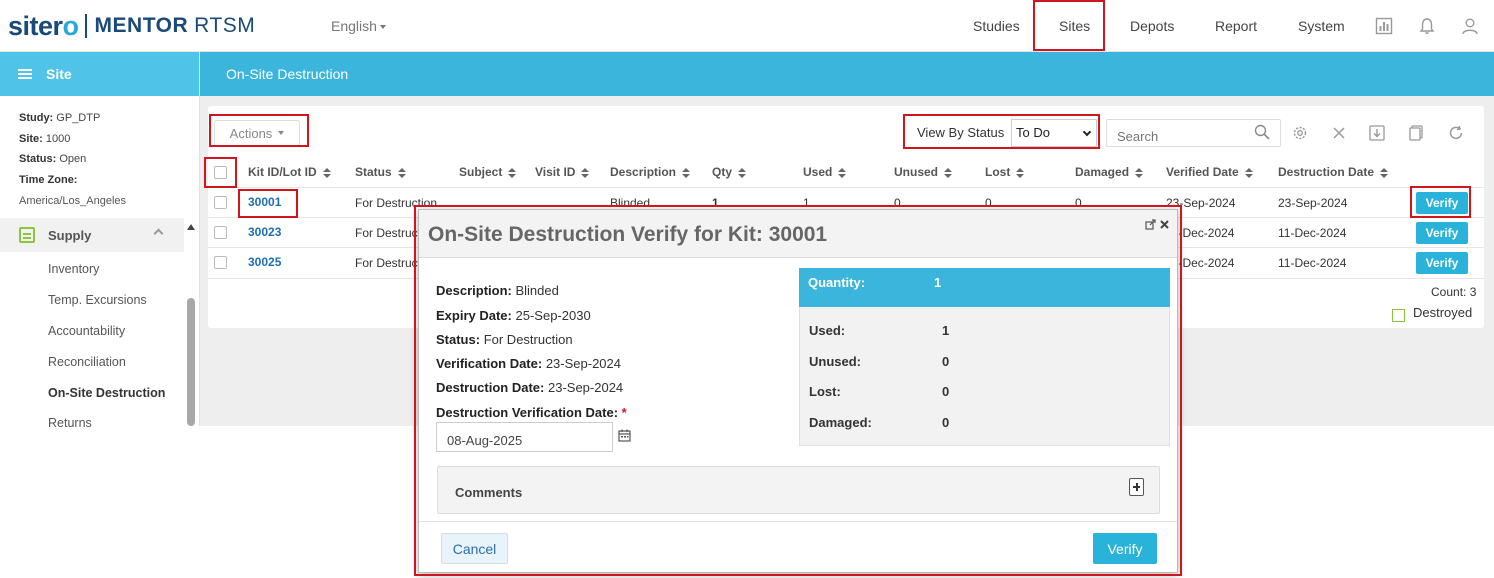  Describe the element at coordinates (73, 200) in the screenshot. I see `timezone-value: America/Los_Angeles` at that location.